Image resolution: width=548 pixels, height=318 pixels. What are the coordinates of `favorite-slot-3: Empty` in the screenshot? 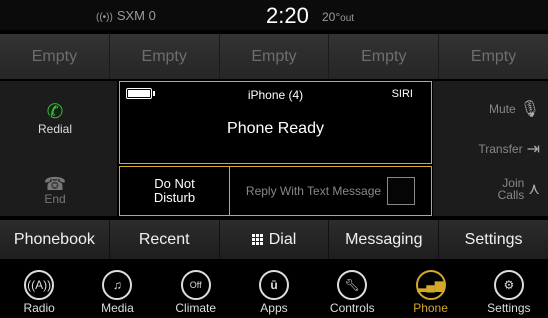 It's located at (274, 56).